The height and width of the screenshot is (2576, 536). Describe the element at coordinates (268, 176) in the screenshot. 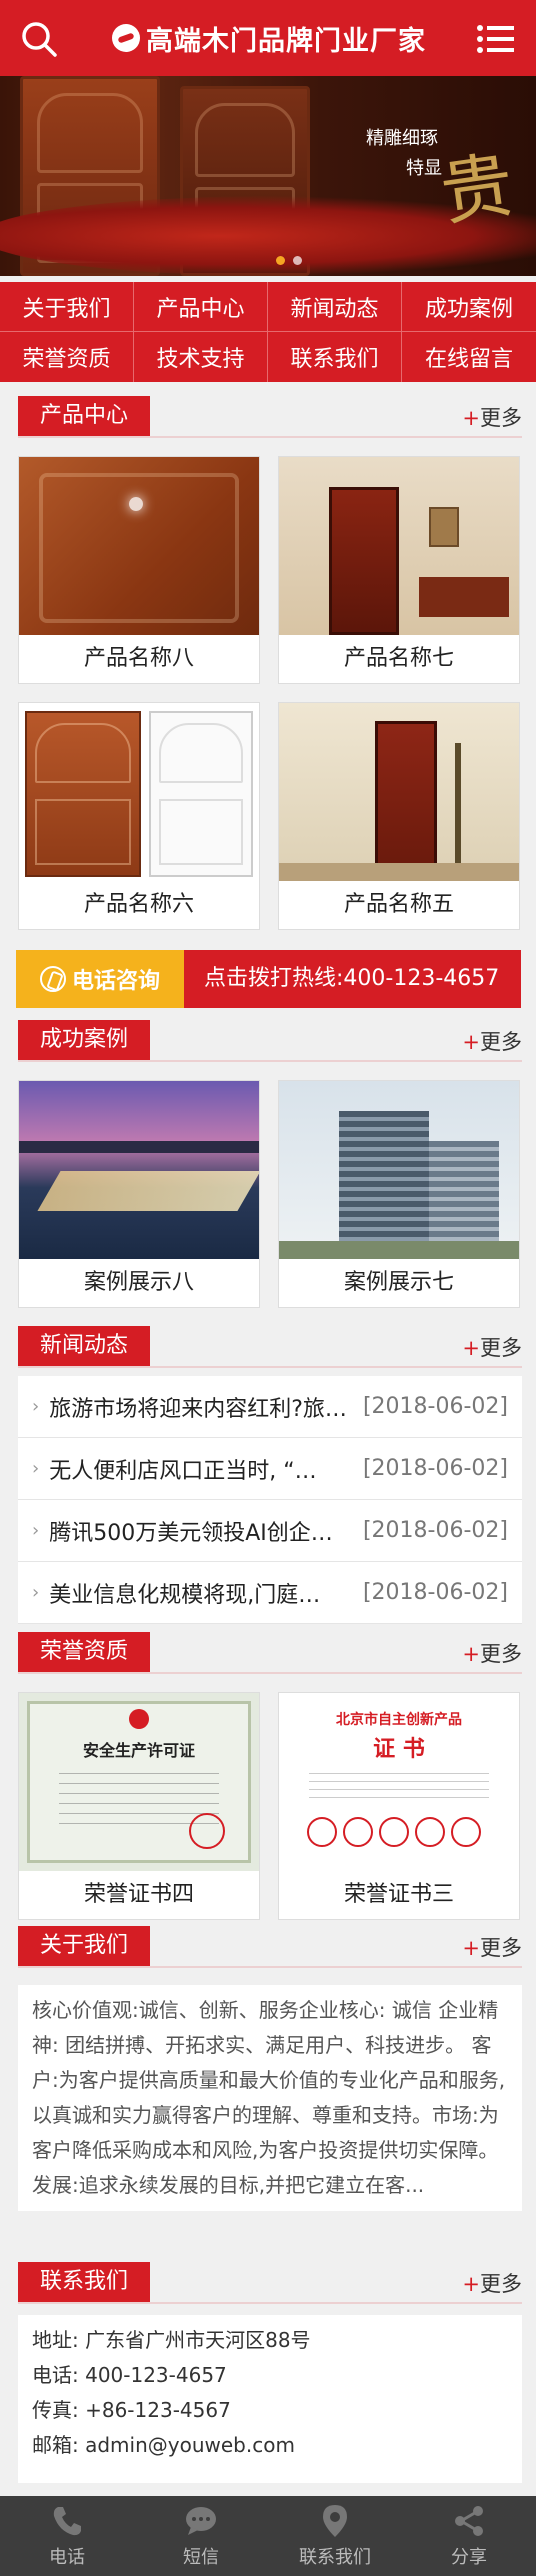

I see `hero-banner: 精雕细琢 特显 贵` at that location.